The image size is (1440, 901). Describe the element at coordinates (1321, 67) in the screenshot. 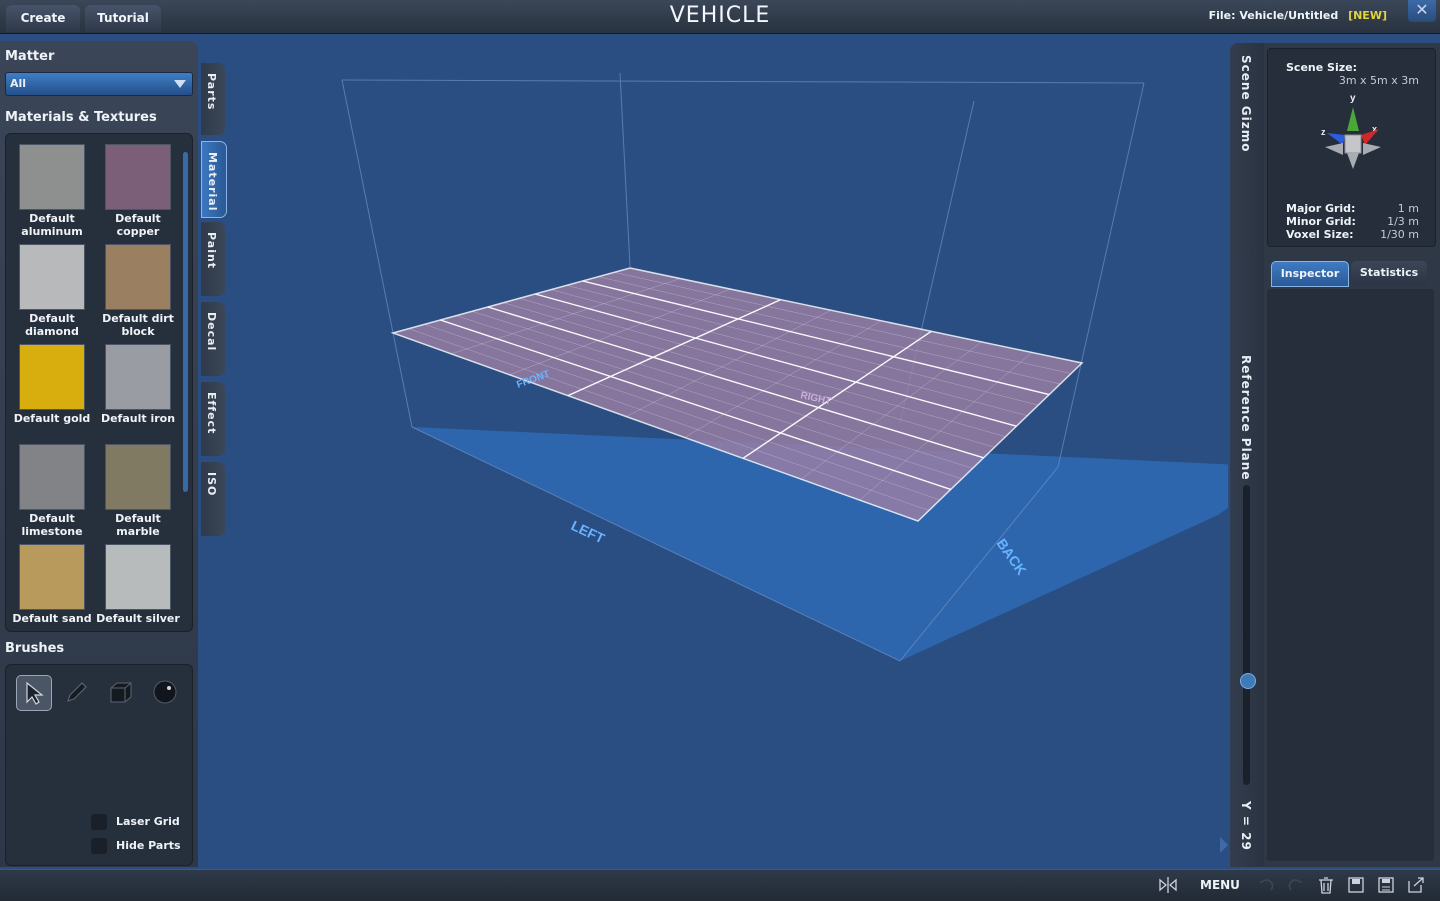

I see `scene-size-label: Scene Size:` at that location.